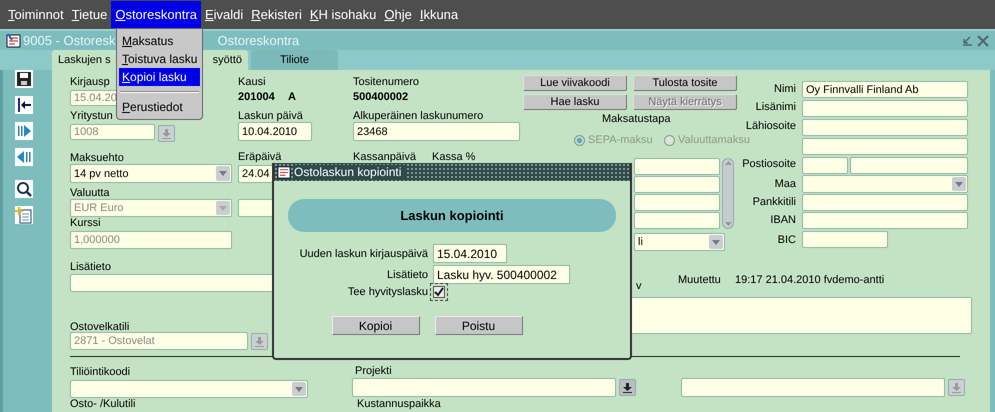 The image size is (995, 412). What do you see at coordinates (452, 215) in the screenshot?
I see `dialog-heading: Laskun kopiointi` at bounding box center [452, 215].